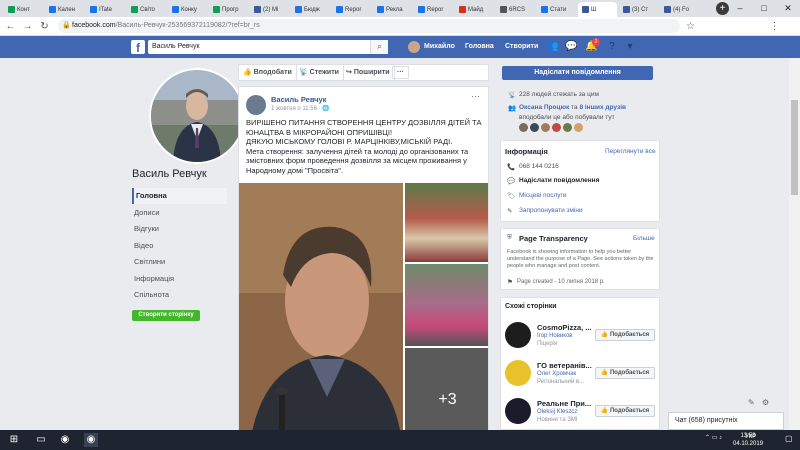 This screenshot has width=800, height=450. Describe the element at coordinates (679, 9) in the screenshot. I see `browser-tab: (4) Fo` at that location.